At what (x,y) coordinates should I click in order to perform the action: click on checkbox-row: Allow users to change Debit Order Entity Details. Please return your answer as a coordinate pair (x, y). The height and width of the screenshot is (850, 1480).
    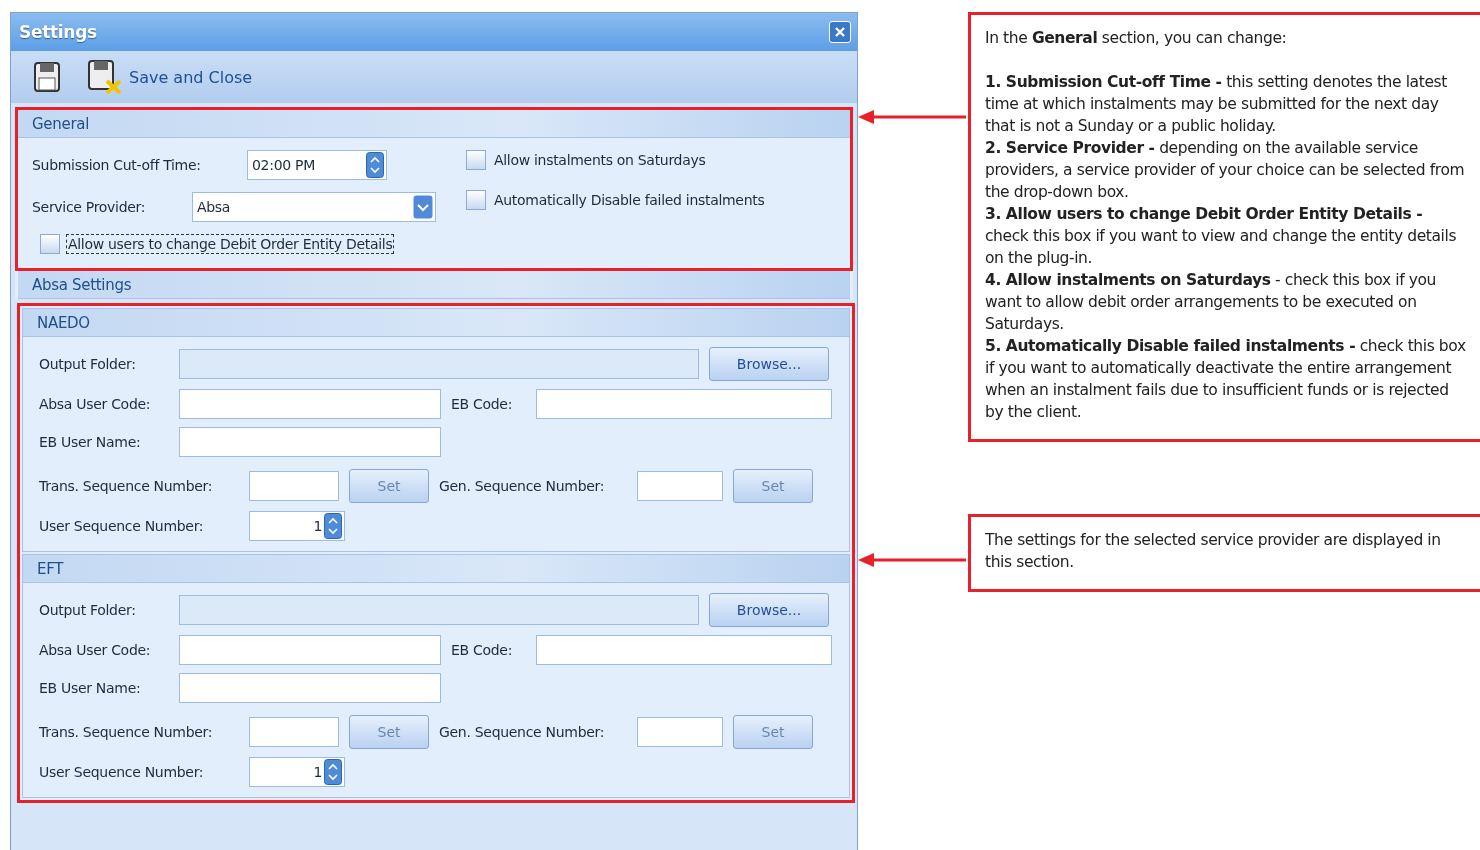
    Looking at the image, I should click on (238, 244).